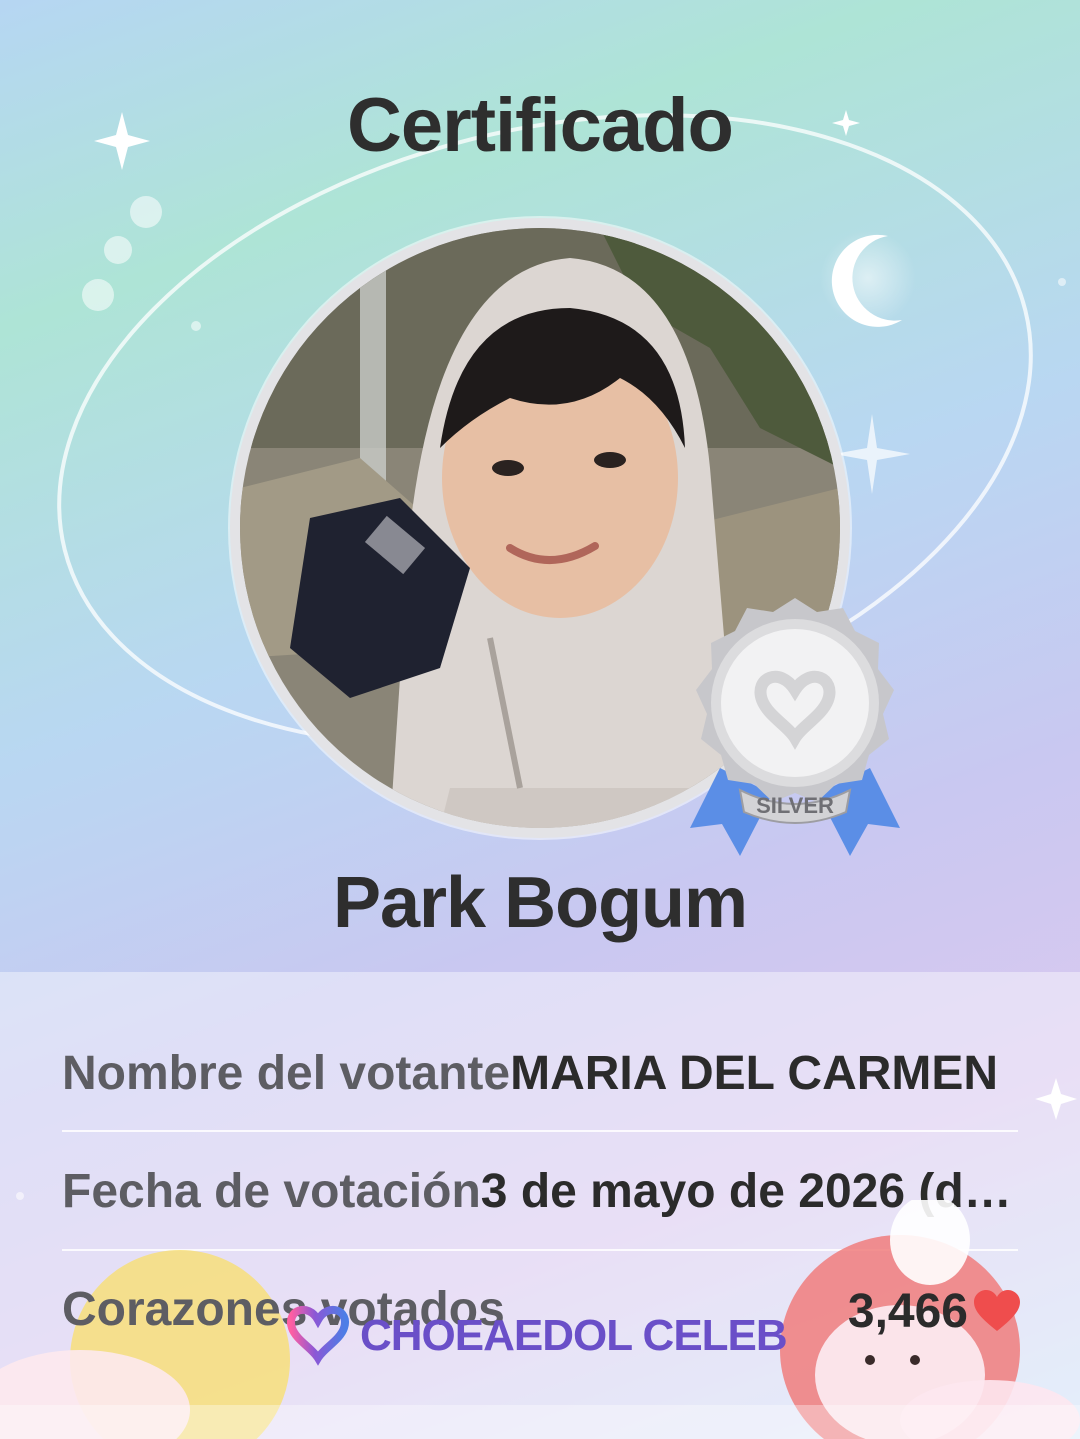 This screenshot has height=1439, width=1080. Describe the element at coordinates (907, 1311) in the screenshot. I see `hearts-value: 3,466` at that location.